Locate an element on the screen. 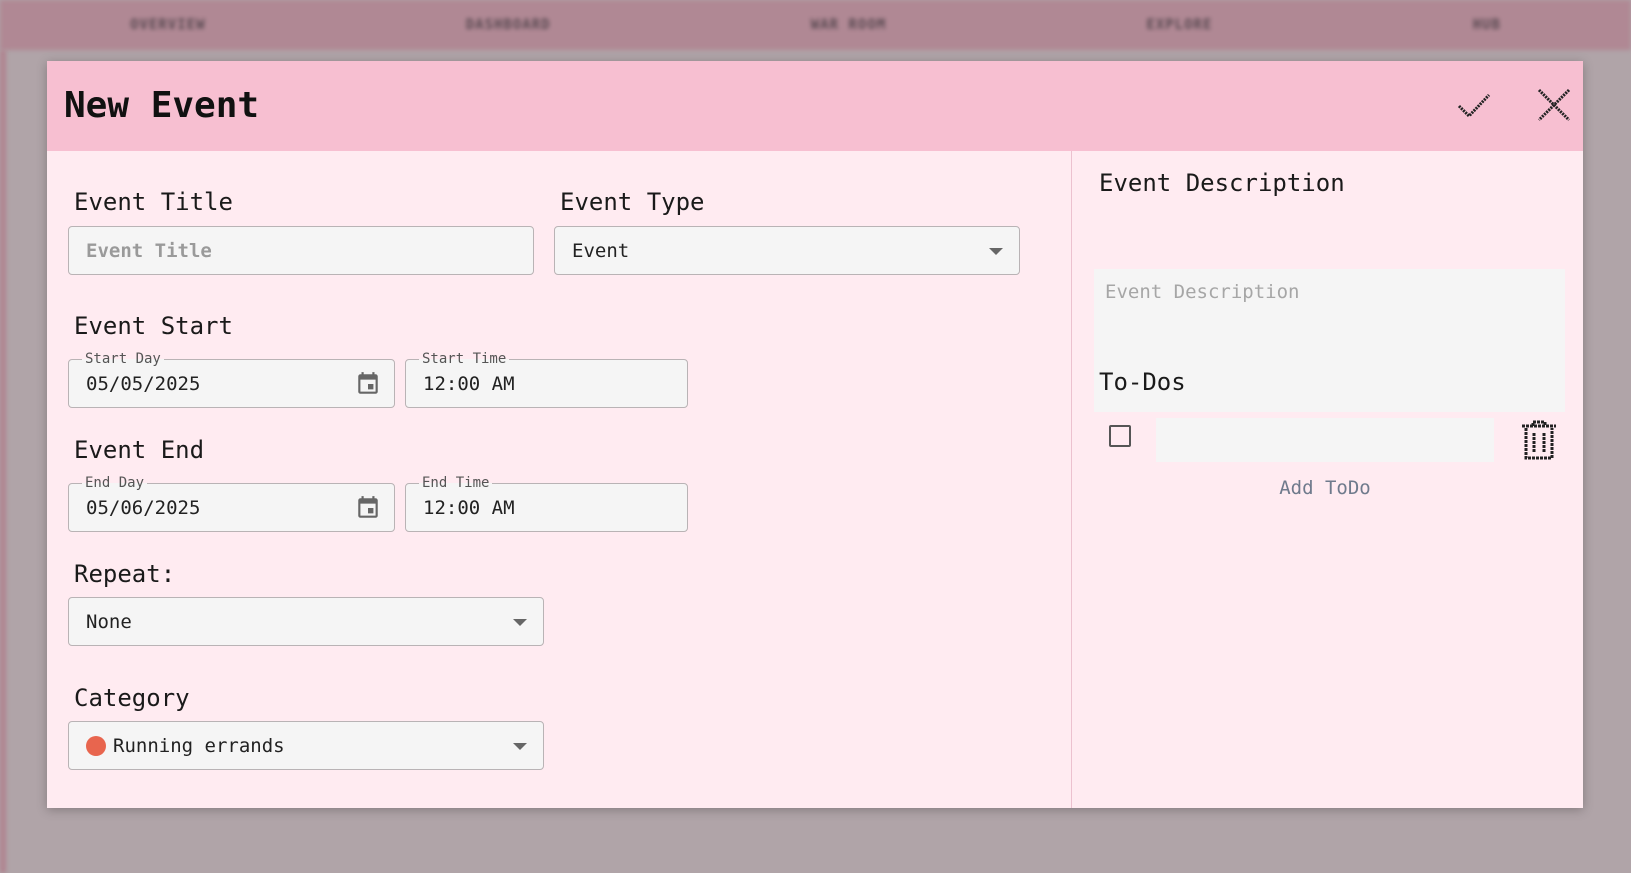 This screenshot has width=1631, height=873. bg-nav-item: OVERVIEW is located at coordinates (168, 25).